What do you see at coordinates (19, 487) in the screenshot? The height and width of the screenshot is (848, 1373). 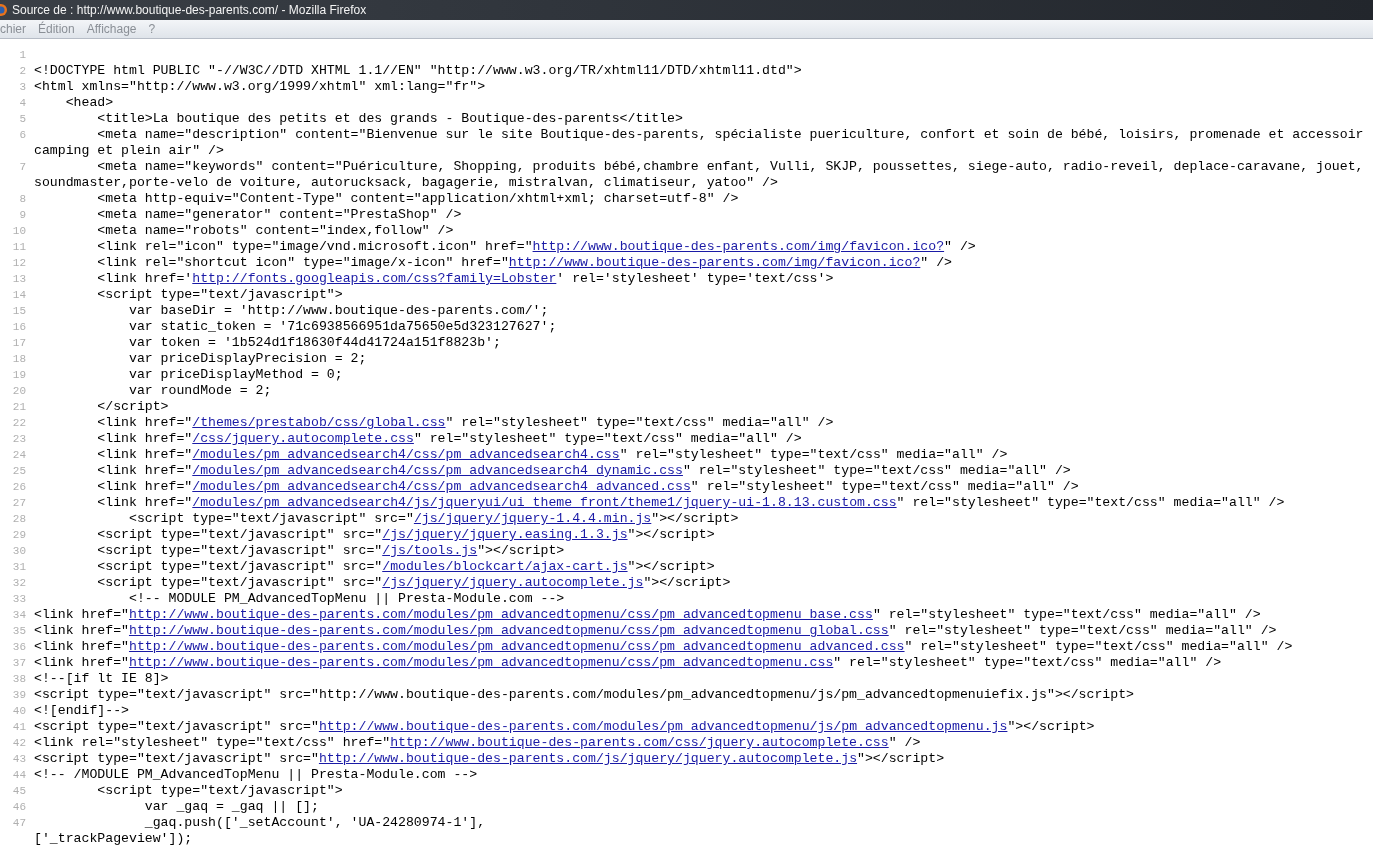 I see `line-number: 26` at bounding box center [19, 487].